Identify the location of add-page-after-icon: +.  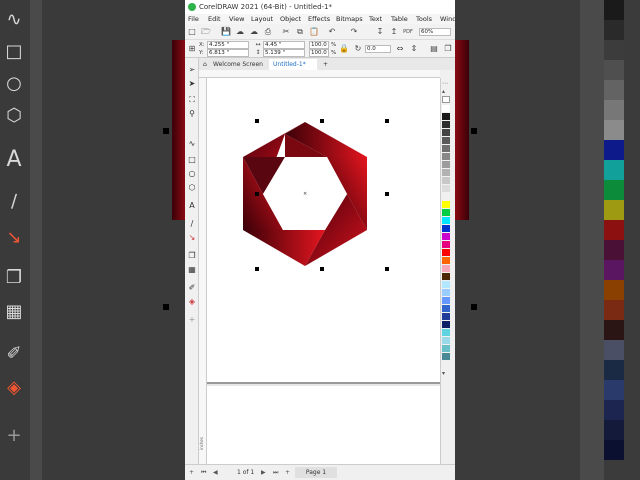
(287, 472).